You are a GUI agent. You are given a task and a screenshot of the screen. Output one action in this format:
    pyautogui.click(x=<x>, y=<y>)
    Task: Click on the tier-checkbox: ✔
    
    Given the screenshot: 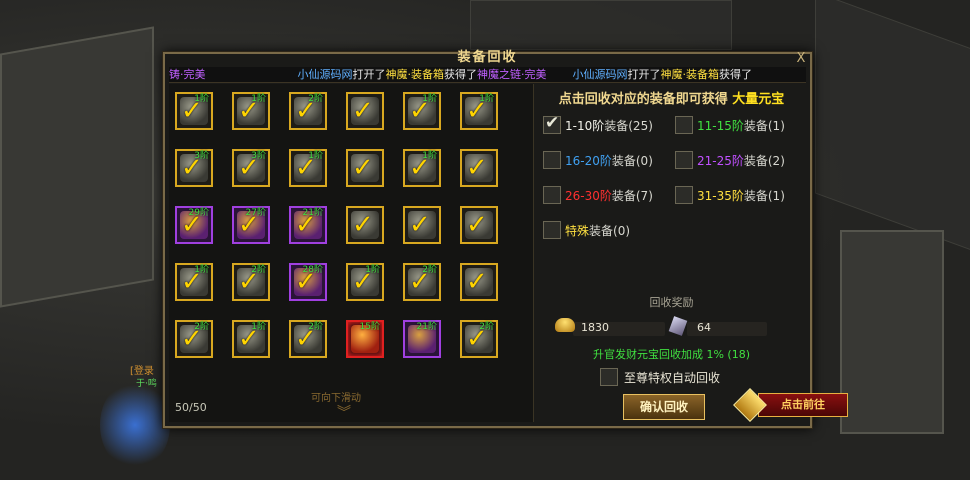 What is the action you would take?
    pyautogui.click(x=552, y=123)
    